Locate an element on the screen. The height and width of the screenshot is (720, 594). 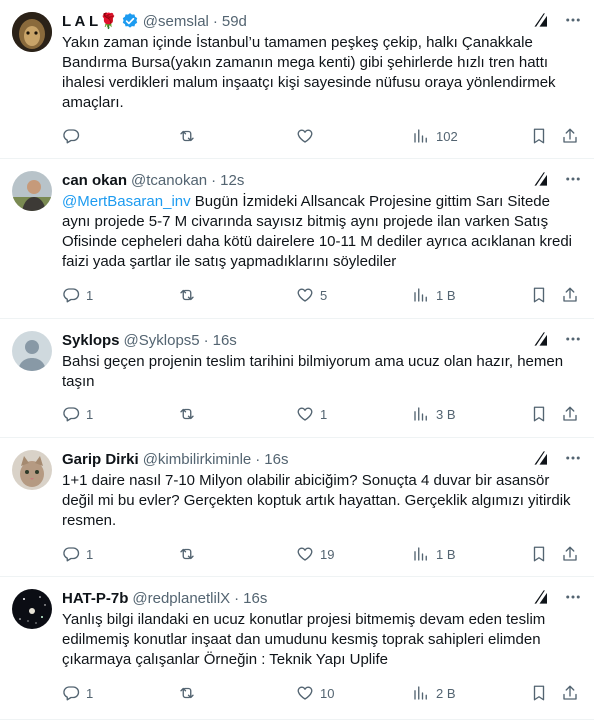
display-name: Syklops is located at coordinates (91, 340).